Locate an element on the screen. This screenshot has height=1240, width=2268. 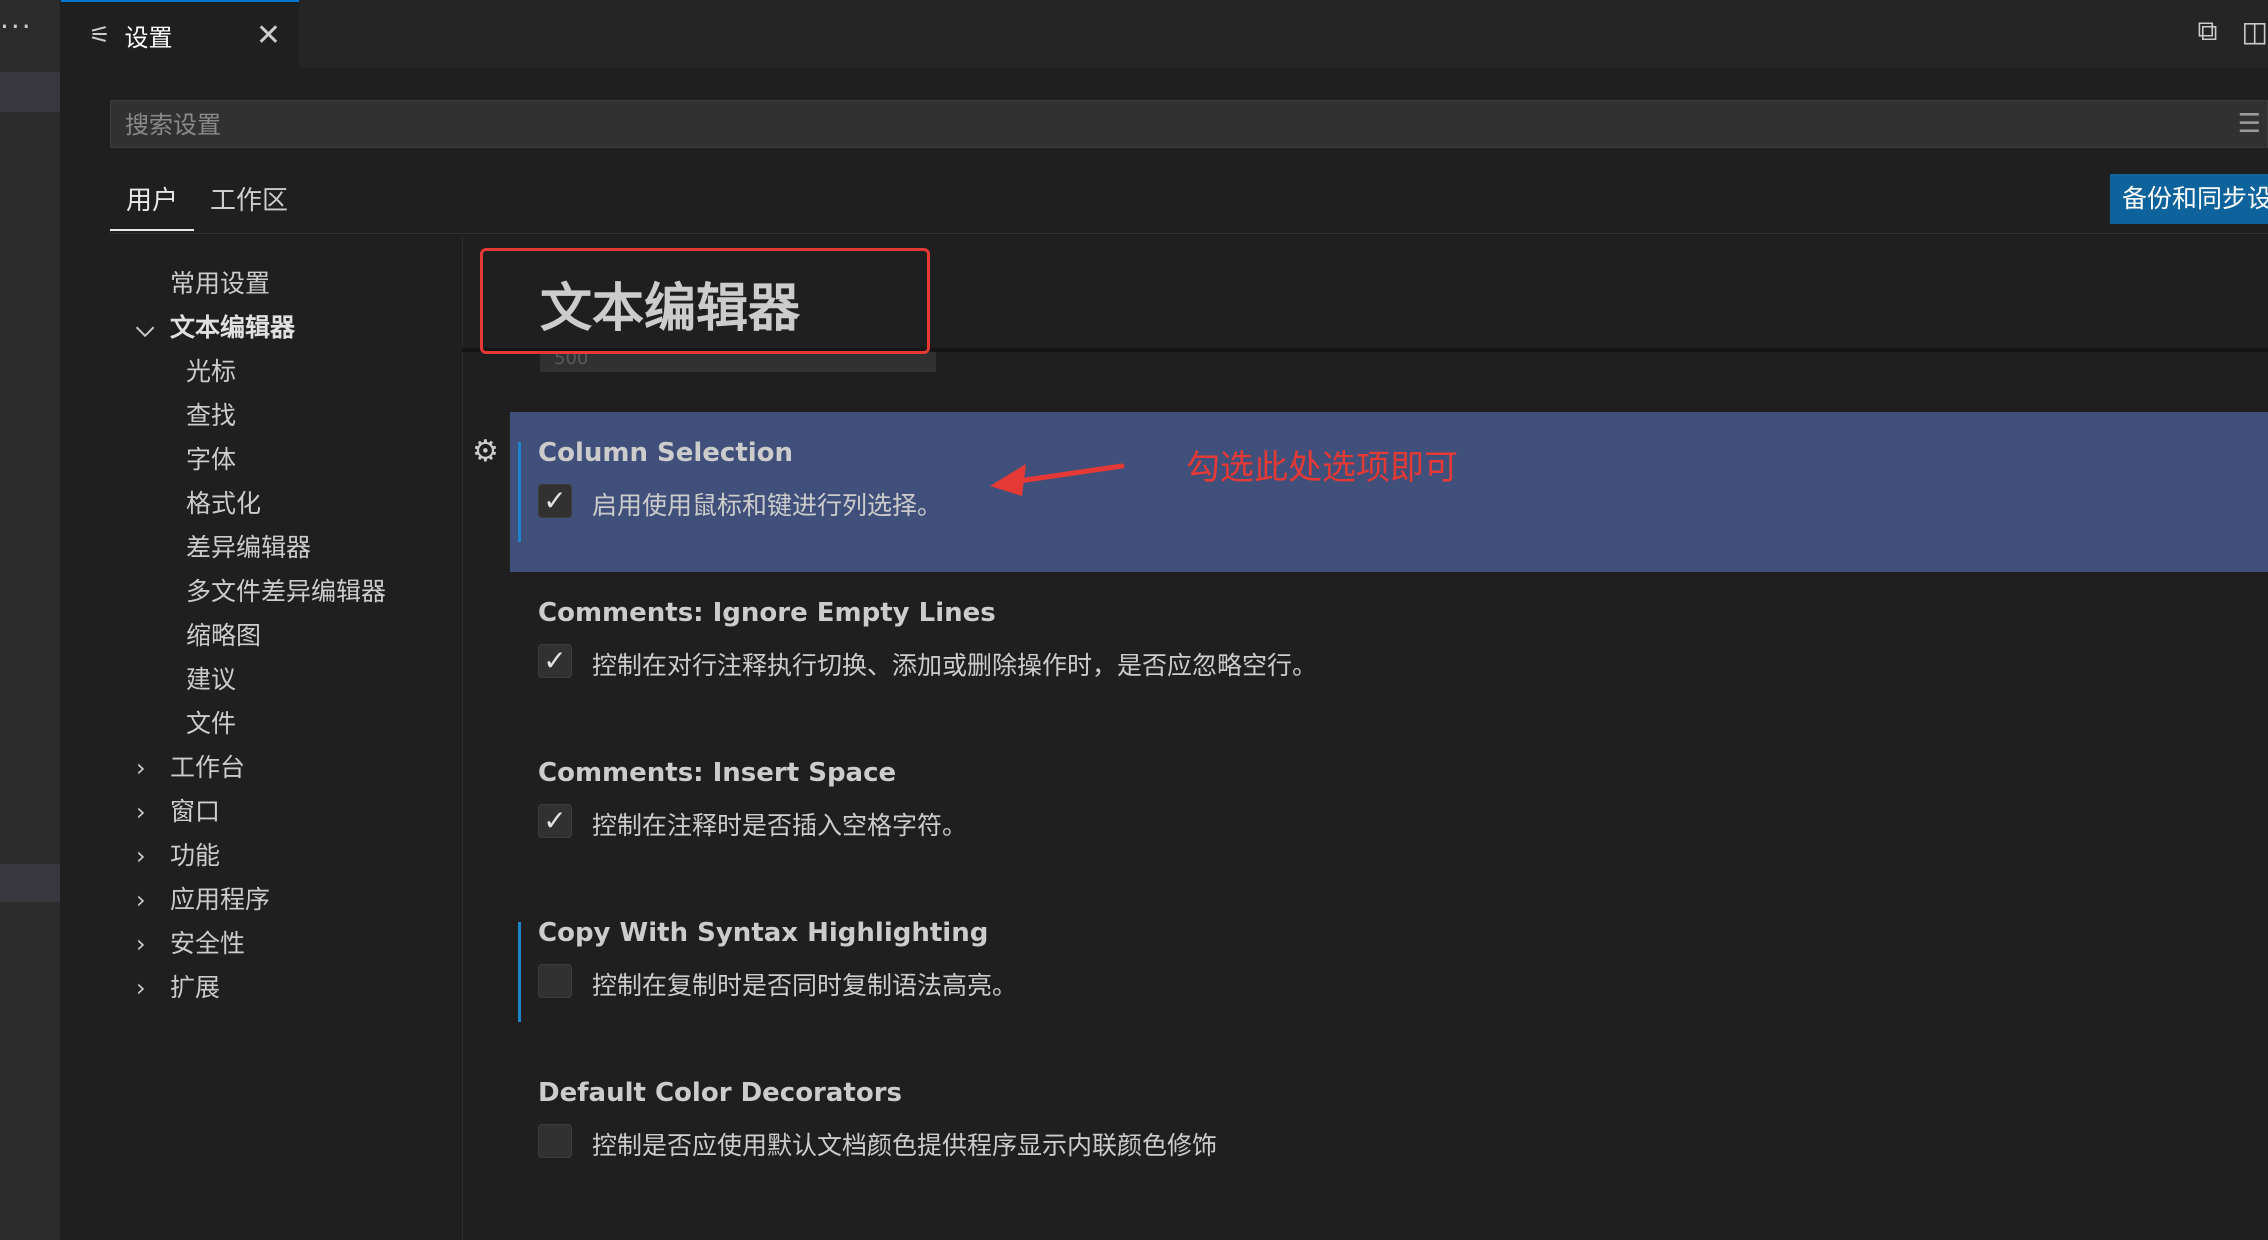
editor-tab-bar: ⚟ 设置 ✕ ⧉ ◫ is located at coordinates (1164, 34).